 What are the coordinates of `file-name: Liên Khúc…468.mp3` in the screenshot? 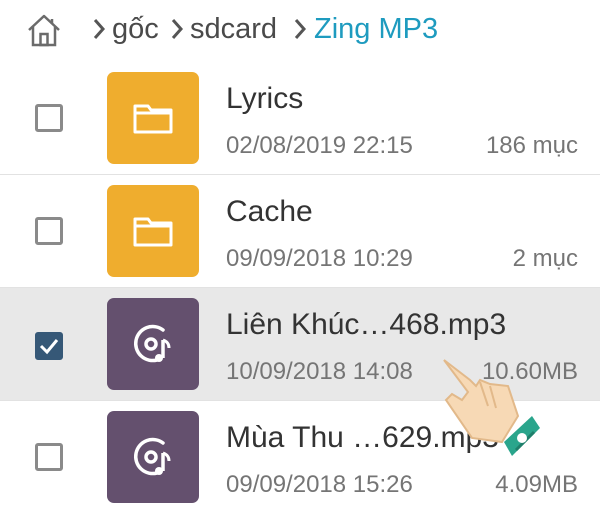 It's located at (366, 324).